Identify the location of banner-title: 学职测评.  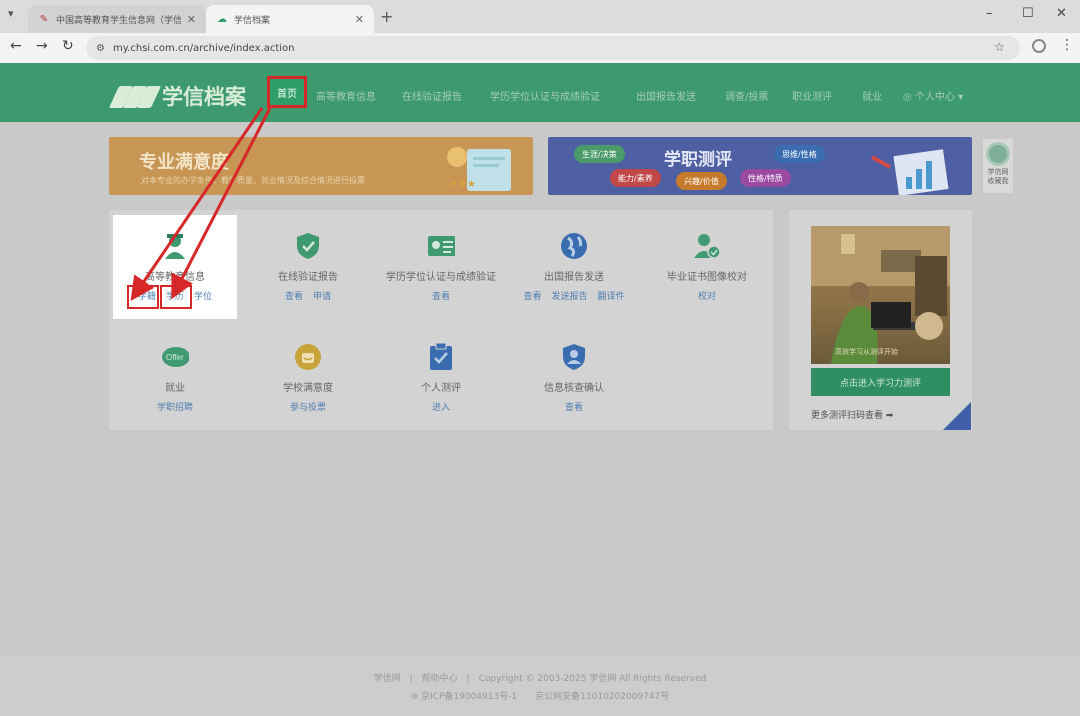
(698, 160).